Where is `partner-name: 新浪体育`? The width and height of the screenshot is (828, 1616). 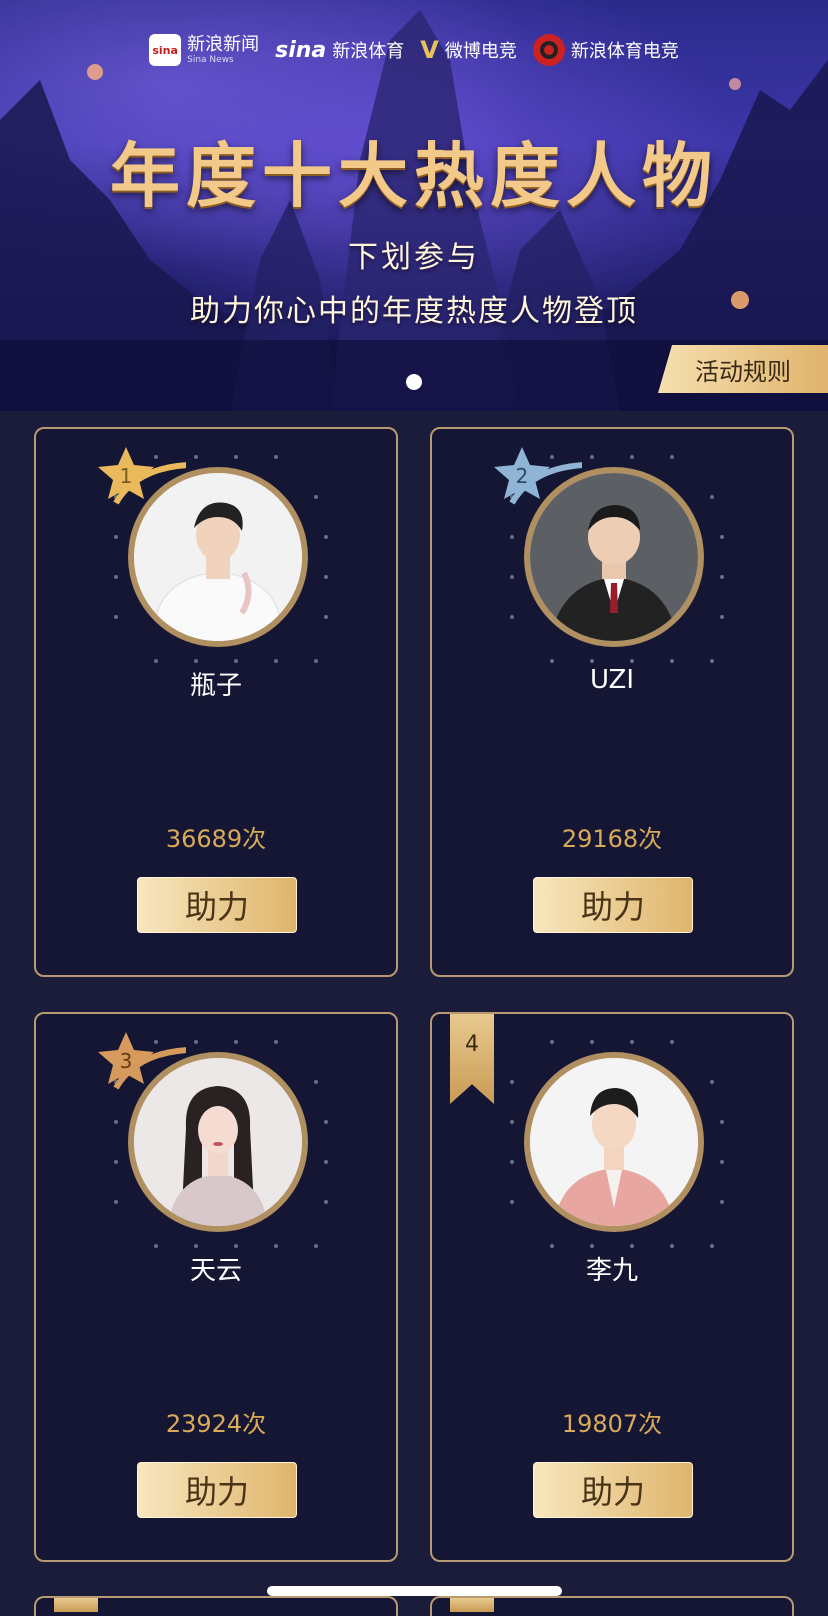
partner-name: 新浪体育 is located at coordinates (368, 51).